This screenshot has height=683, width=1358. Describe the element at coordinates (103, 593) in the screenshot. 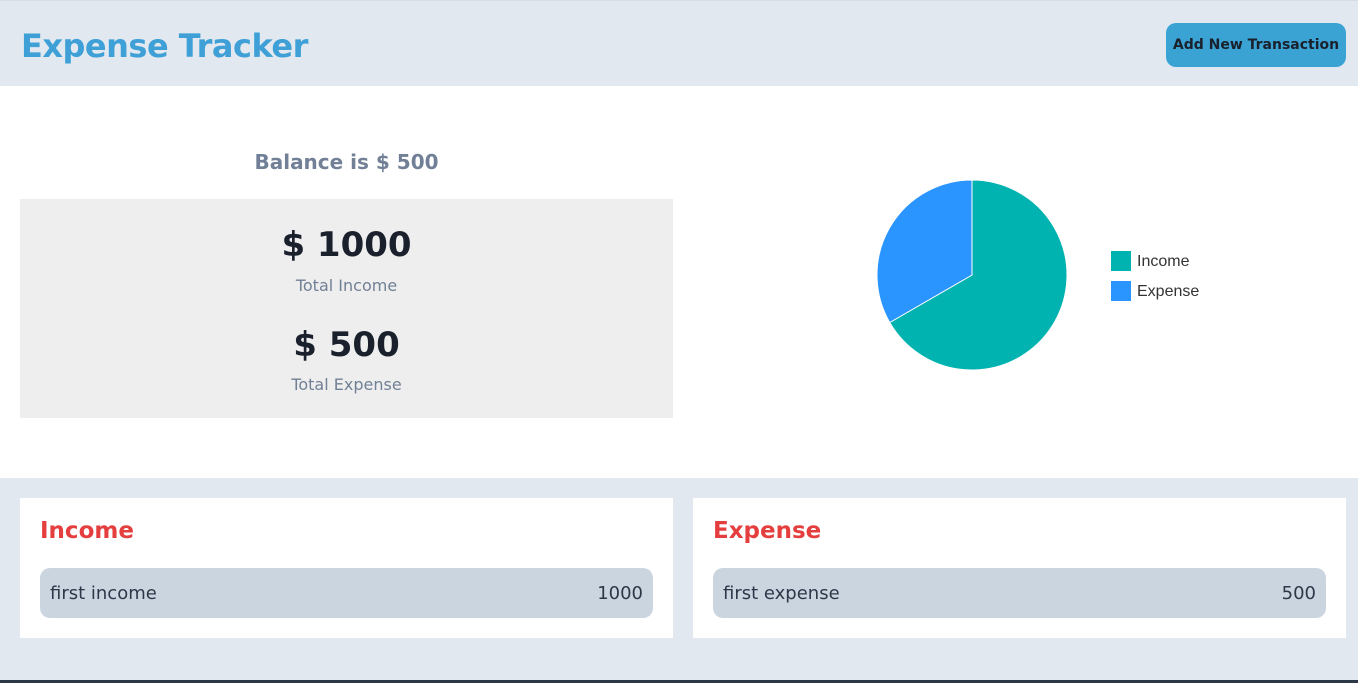

I see `income-item-description: first income` at that location.